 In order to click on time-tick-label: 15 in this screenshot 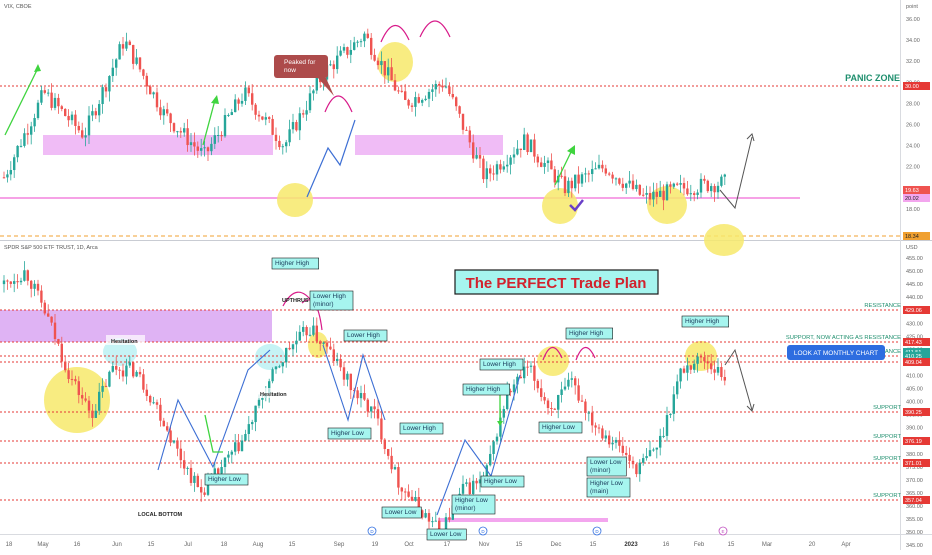, I will do `click(519, 545)`.